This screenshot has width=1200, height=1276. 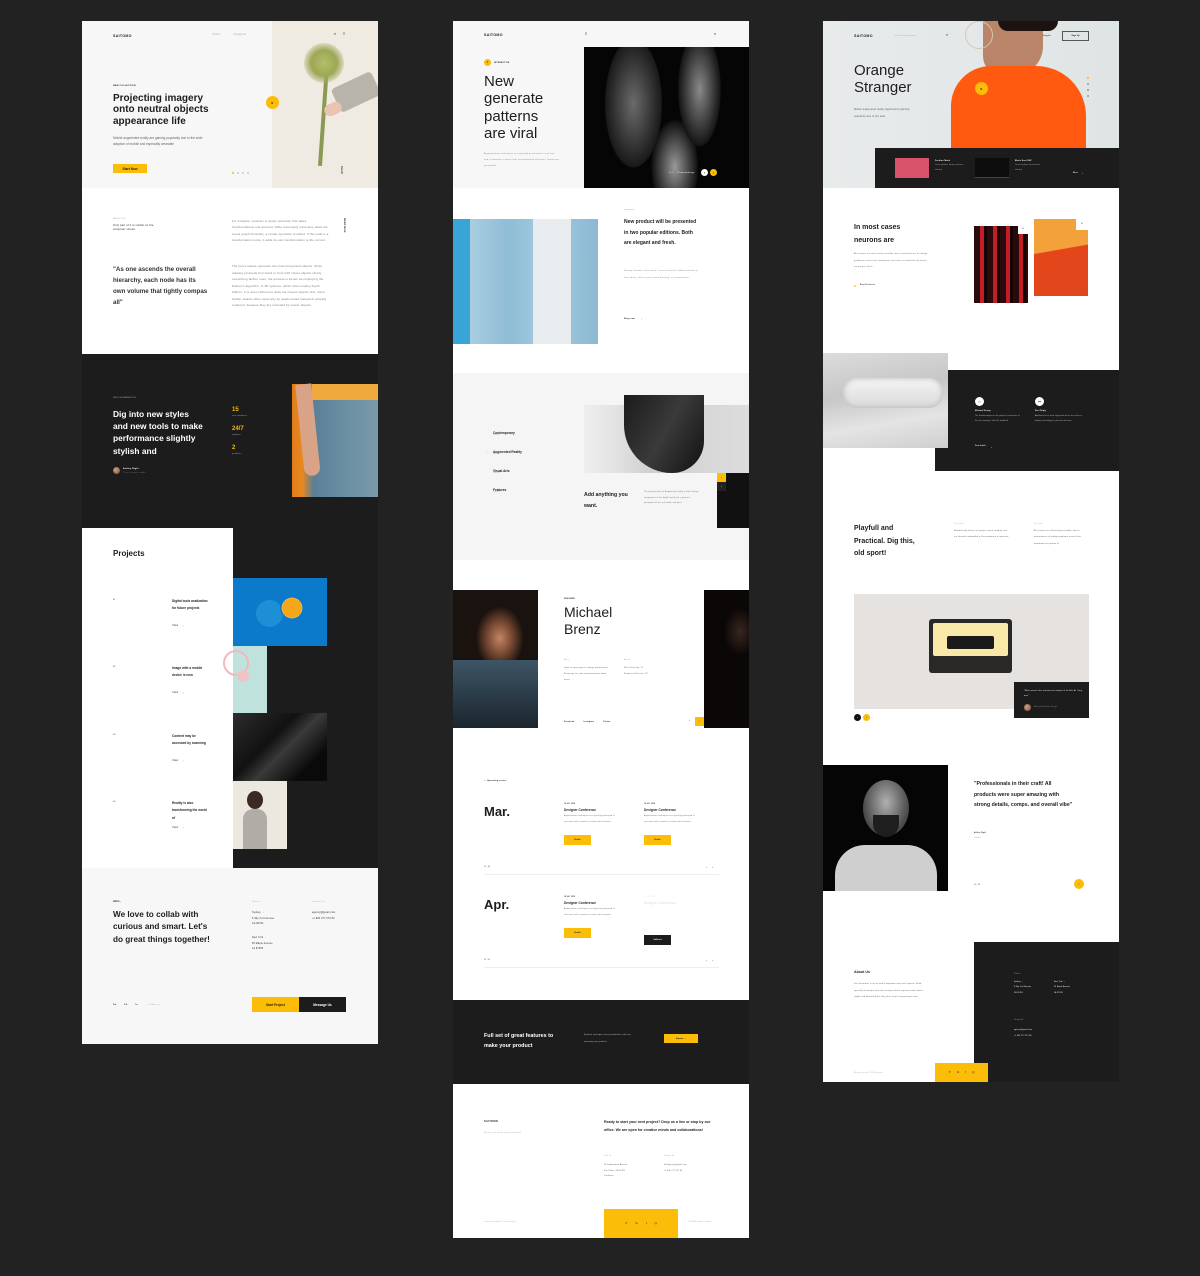 What do you see at coordinates (864, 286) in the screenshot?
I see `read-stories-link: ■ Read all stories` at bounding box center [864, 286].